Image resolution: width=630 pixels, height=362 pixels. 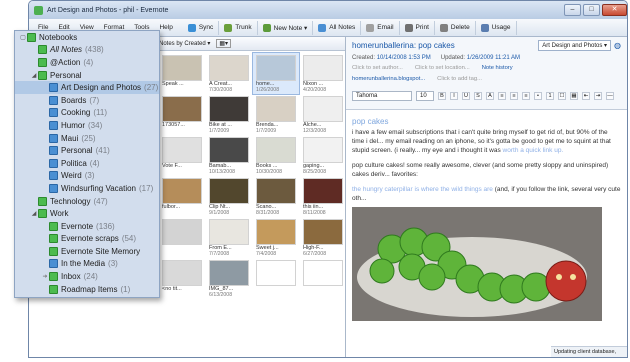 I want to click on indent-button: ⇥, so click(x=598, y=96).